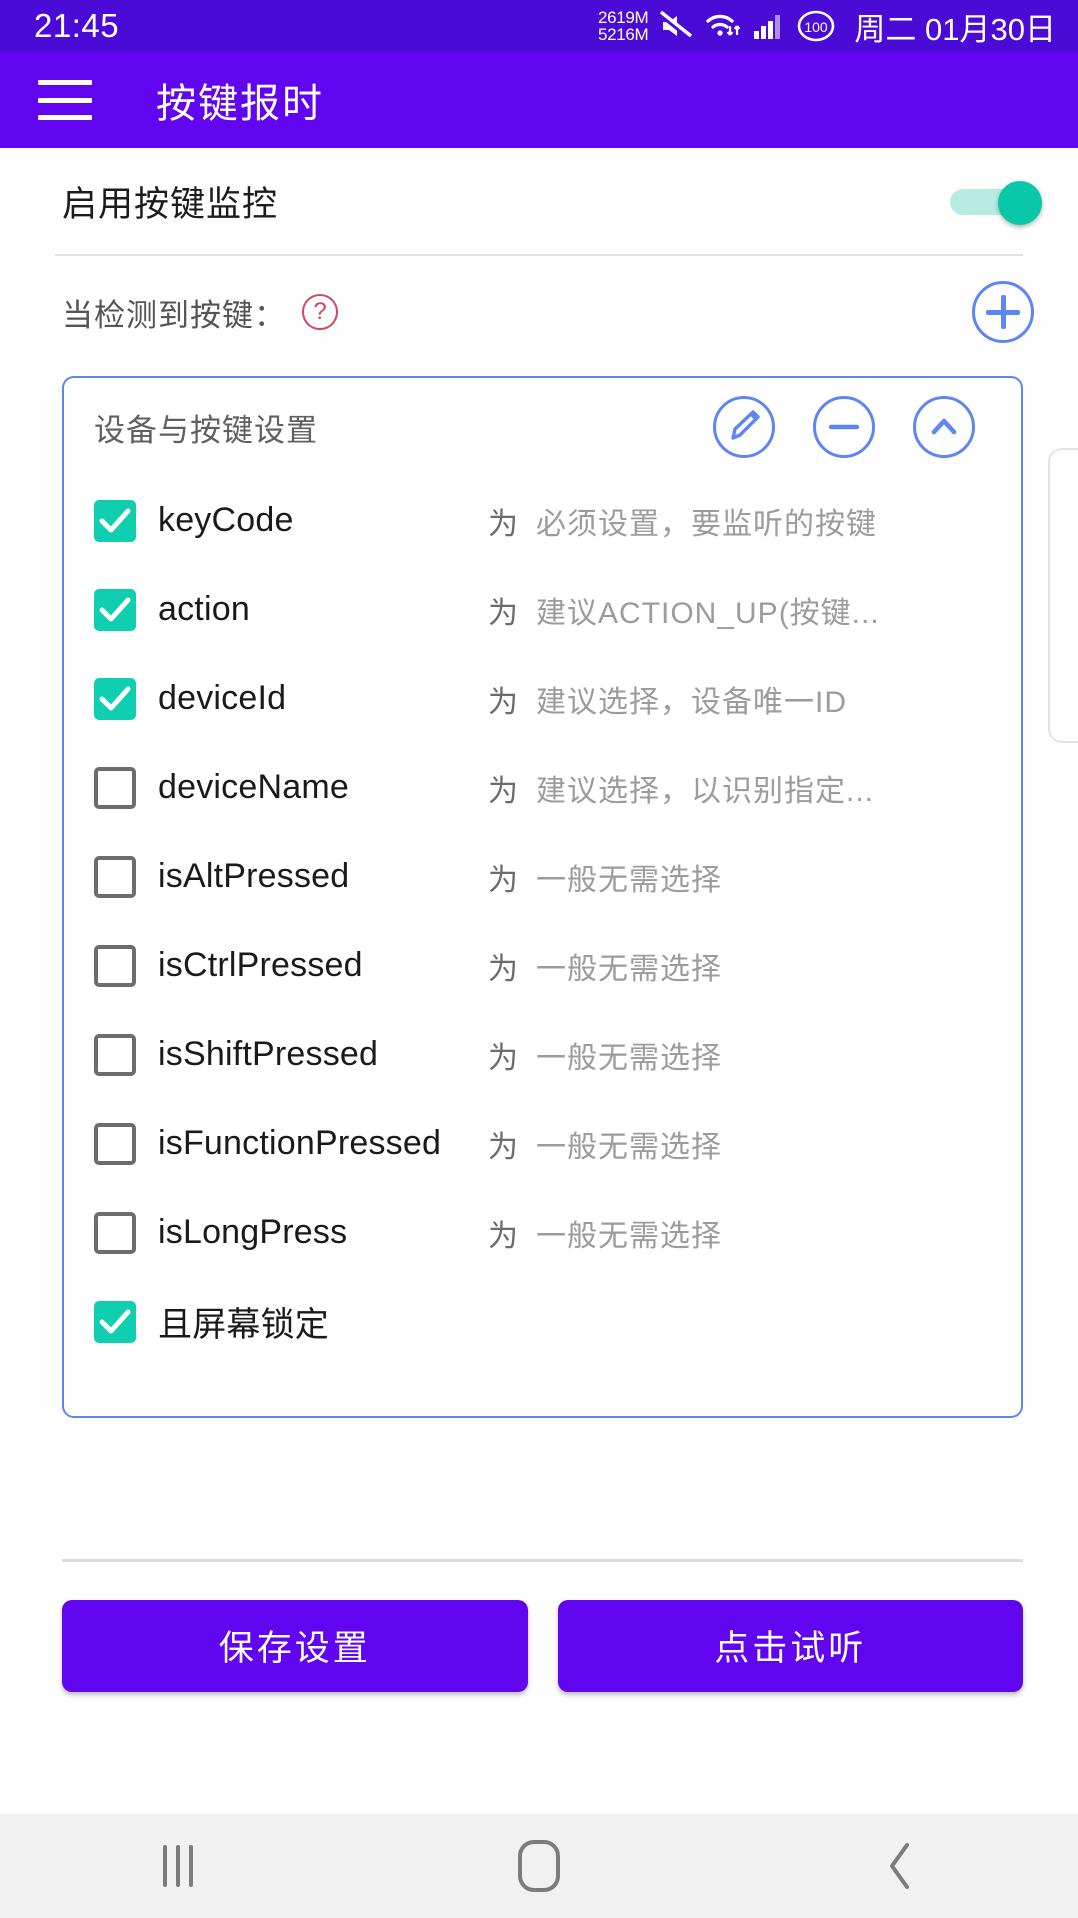 This screenshot has width=1078, height=1918. What do you see at coordinates (1063, 595) in the screenshot?
I see `scrollbar-panel-edge` at bounding box center [1063, 595].